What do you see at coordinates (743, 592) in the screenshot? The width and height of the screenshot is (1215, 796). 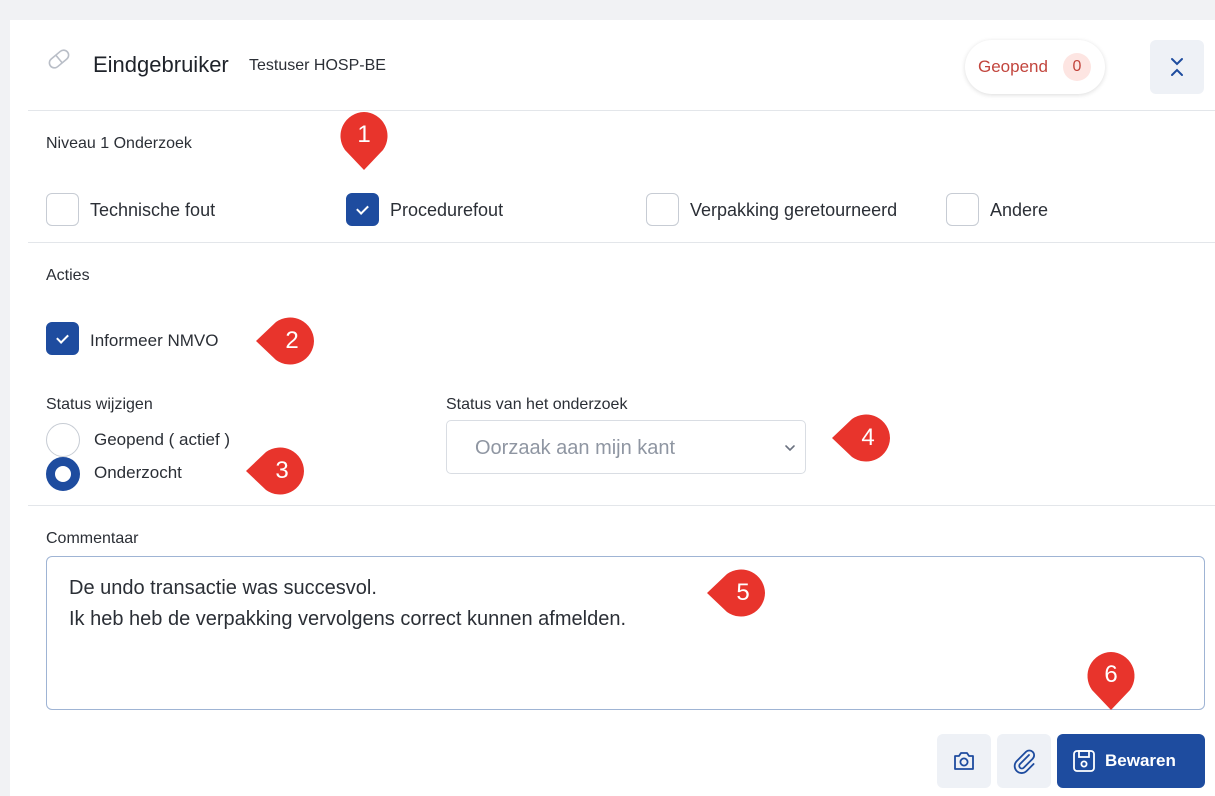 I see `marker-number: 5` at bounding box center [743, 592].